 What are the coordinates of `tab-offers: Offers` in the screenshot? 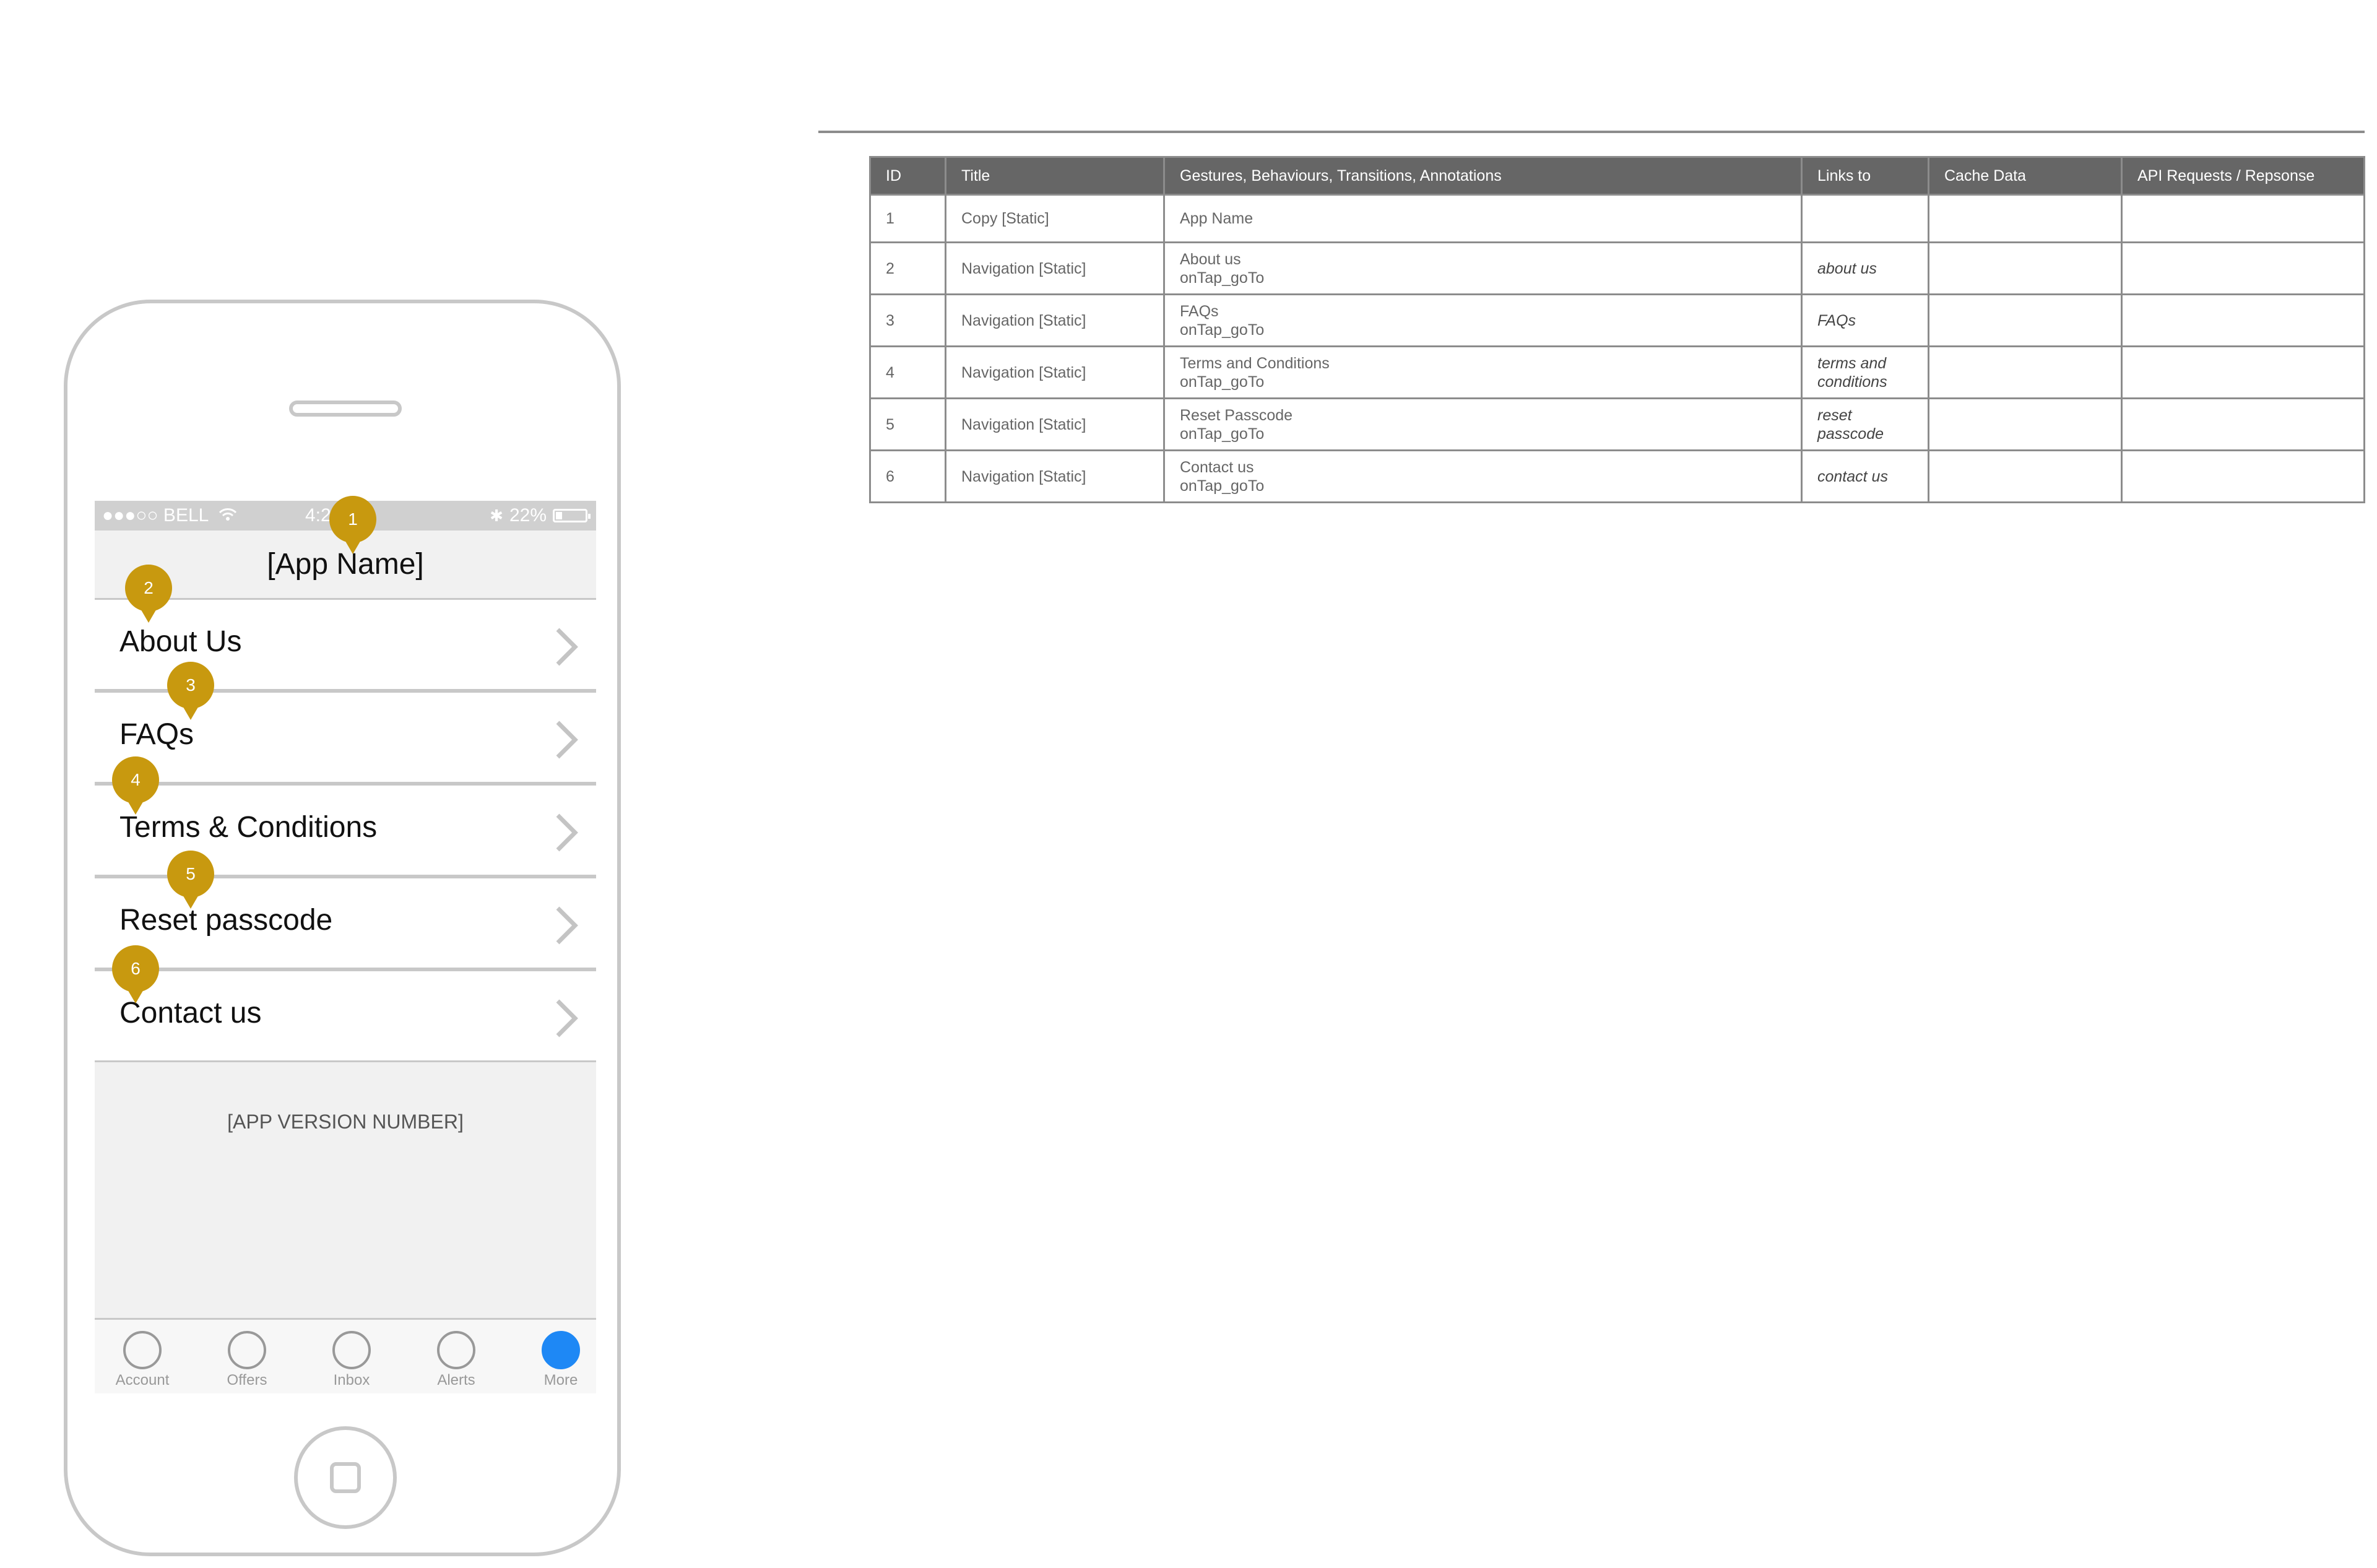 It's located at (247, 1360).